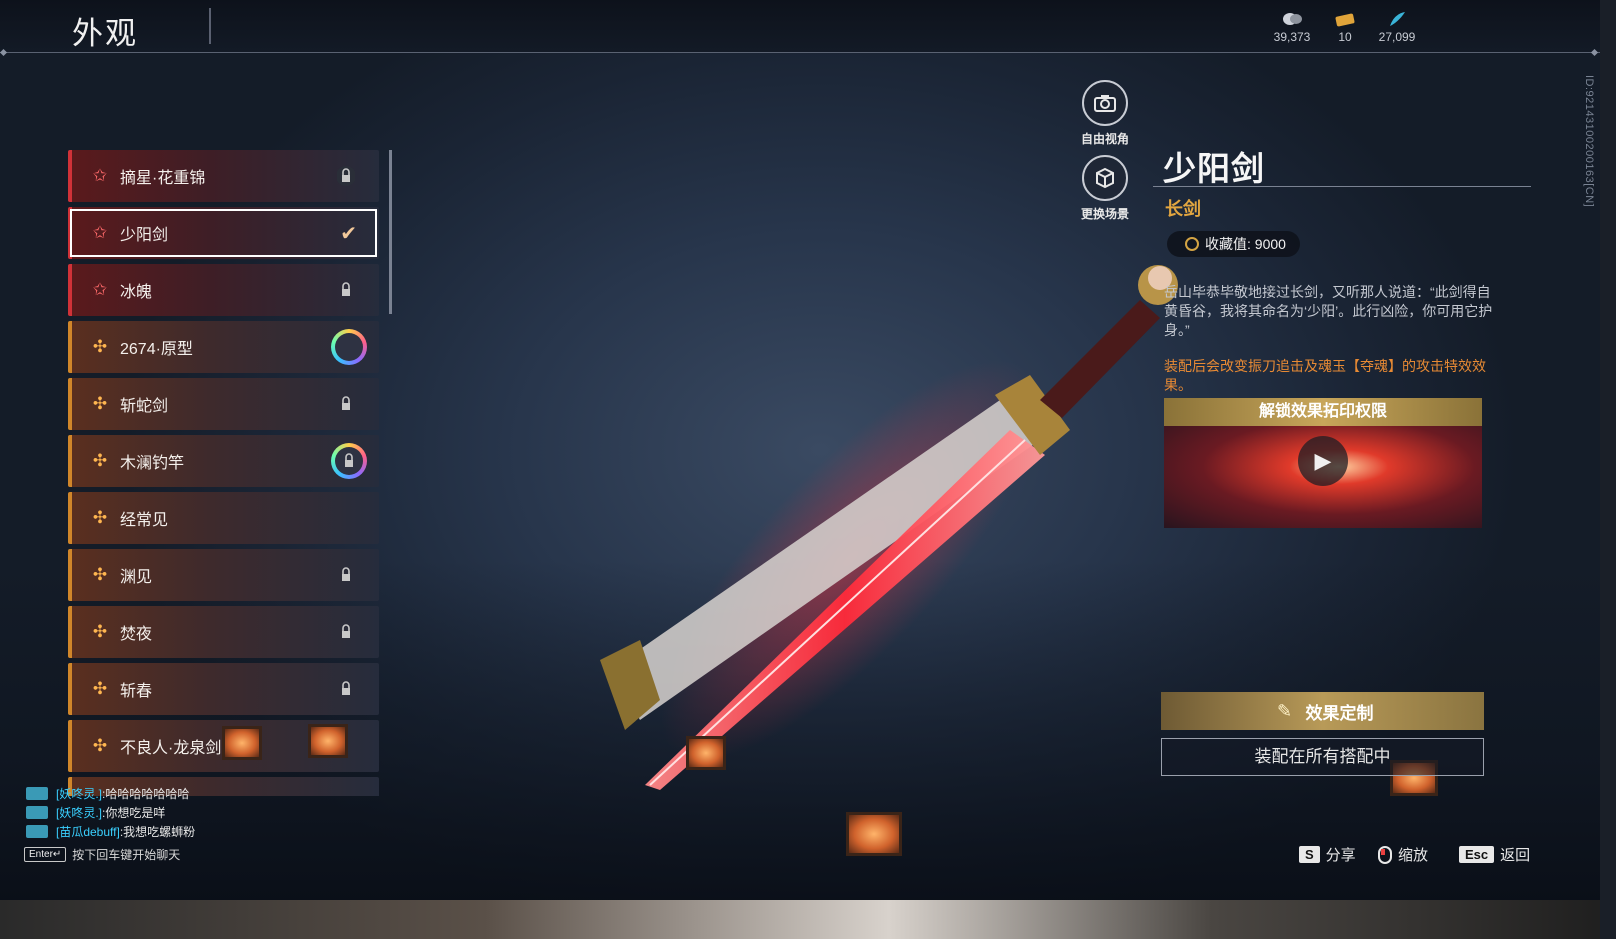 The width and height of the screenshot is (1616, 939). I want to click on page-title: 外观, so click(105, 33).